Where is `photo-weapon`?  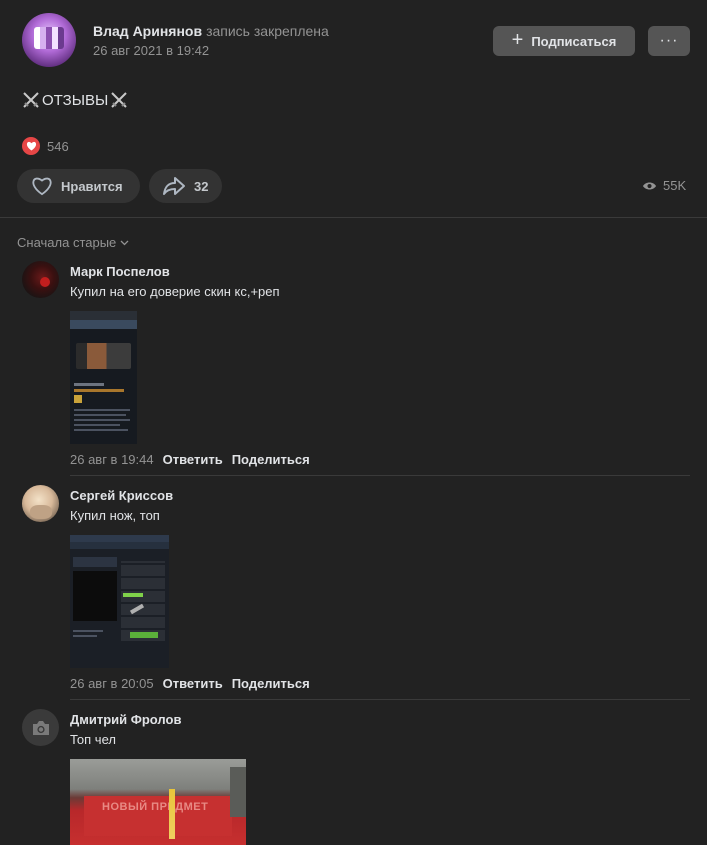 photo-weapon is located at coordinates (103, 356).